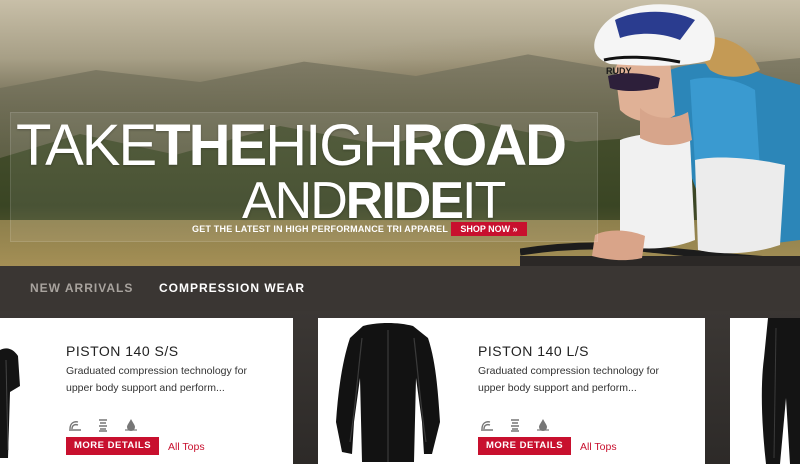 The image size is (800, 464). I want to click on product-image-long-sleeve, so click(388, 392).